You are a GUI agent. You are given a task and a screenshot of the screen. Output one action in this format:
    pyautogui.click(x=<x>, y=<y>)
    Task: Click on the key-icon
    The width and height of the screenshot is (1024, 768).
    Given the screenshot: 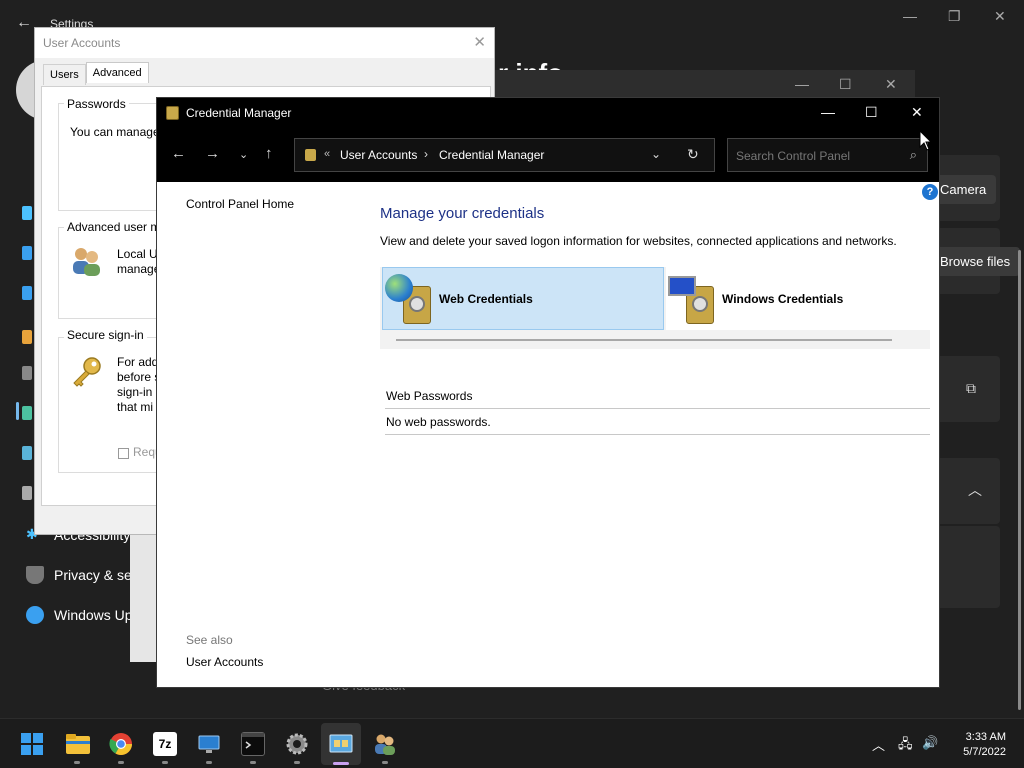 What is the action you would take?
    pyautogui.click(x=87, y=372)
    